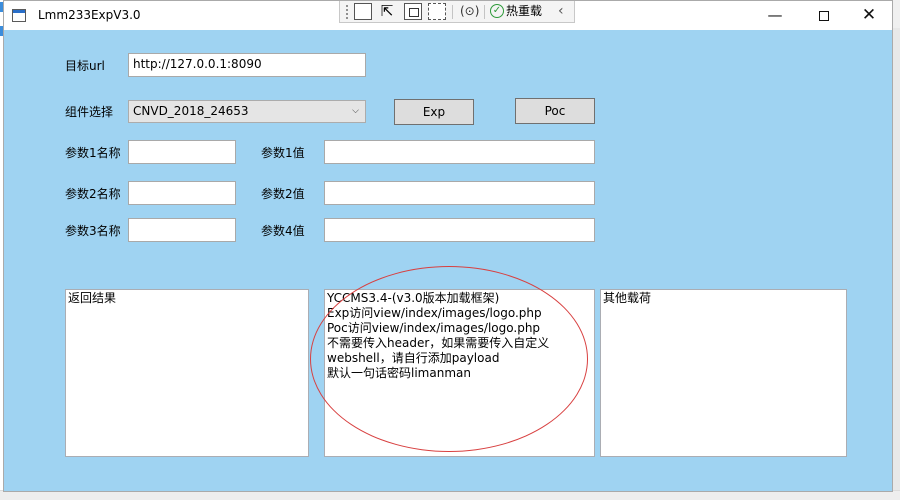  Describe the element at coordinates (363, 11) in the screenshot. I see `live-visual-tree-icon` at that location.